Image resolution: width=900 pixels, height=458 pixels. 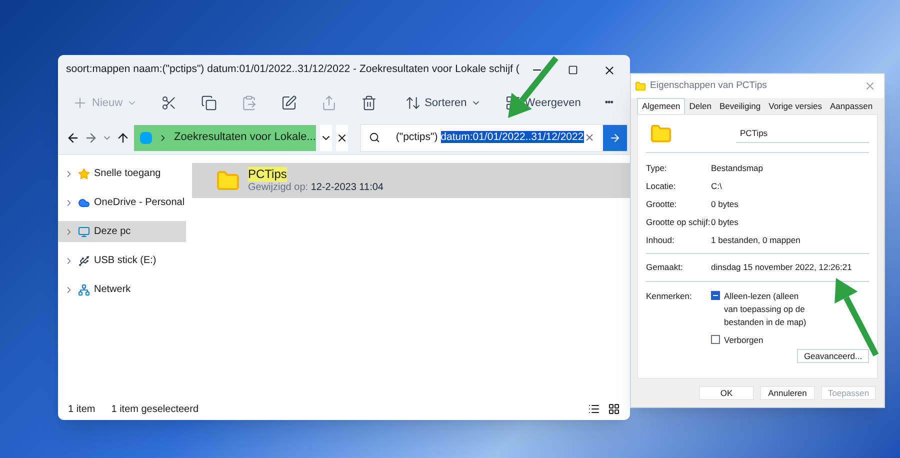 I want to click on info-label: Gemaakt:, so click(x=665, y=267).